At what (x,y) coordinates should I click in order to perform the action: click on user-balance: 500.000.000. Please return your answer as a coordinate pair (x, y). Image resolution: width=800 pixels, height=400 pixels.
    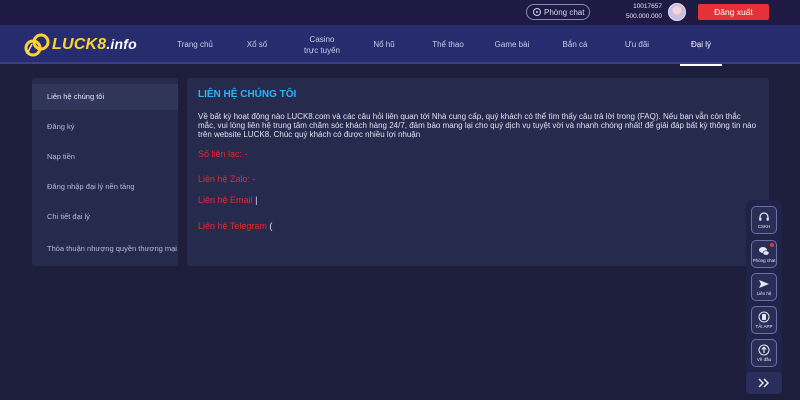
    Looking at the image, I should click on (643, 16).